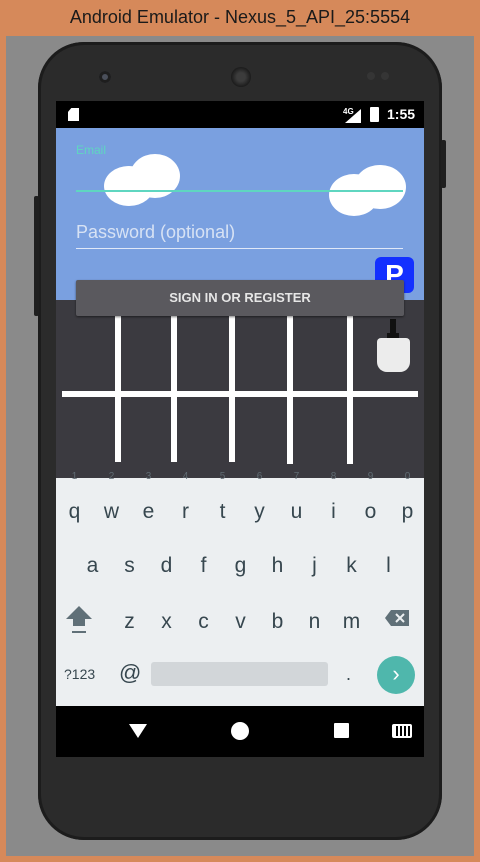  I want to click on status-time: 1:55, so click(401, 114).